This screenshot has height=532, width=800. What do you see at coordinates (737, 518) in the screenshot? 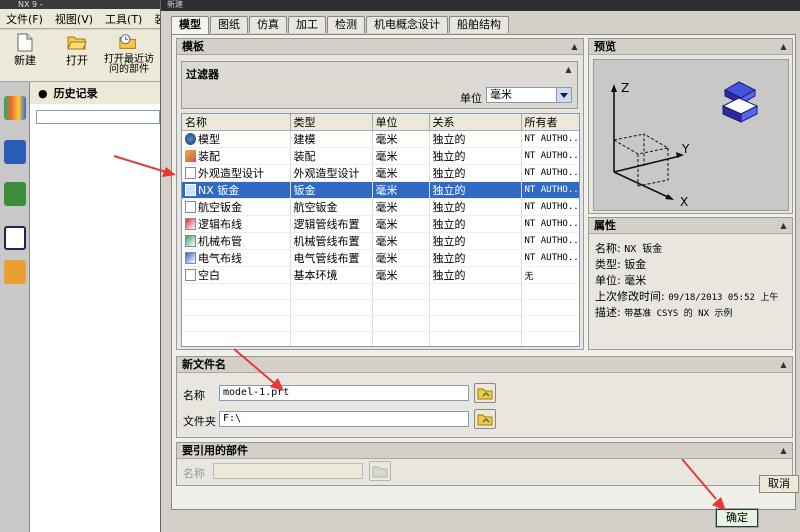
I see `ok-button: 确定` at bounding box center [737, 518].